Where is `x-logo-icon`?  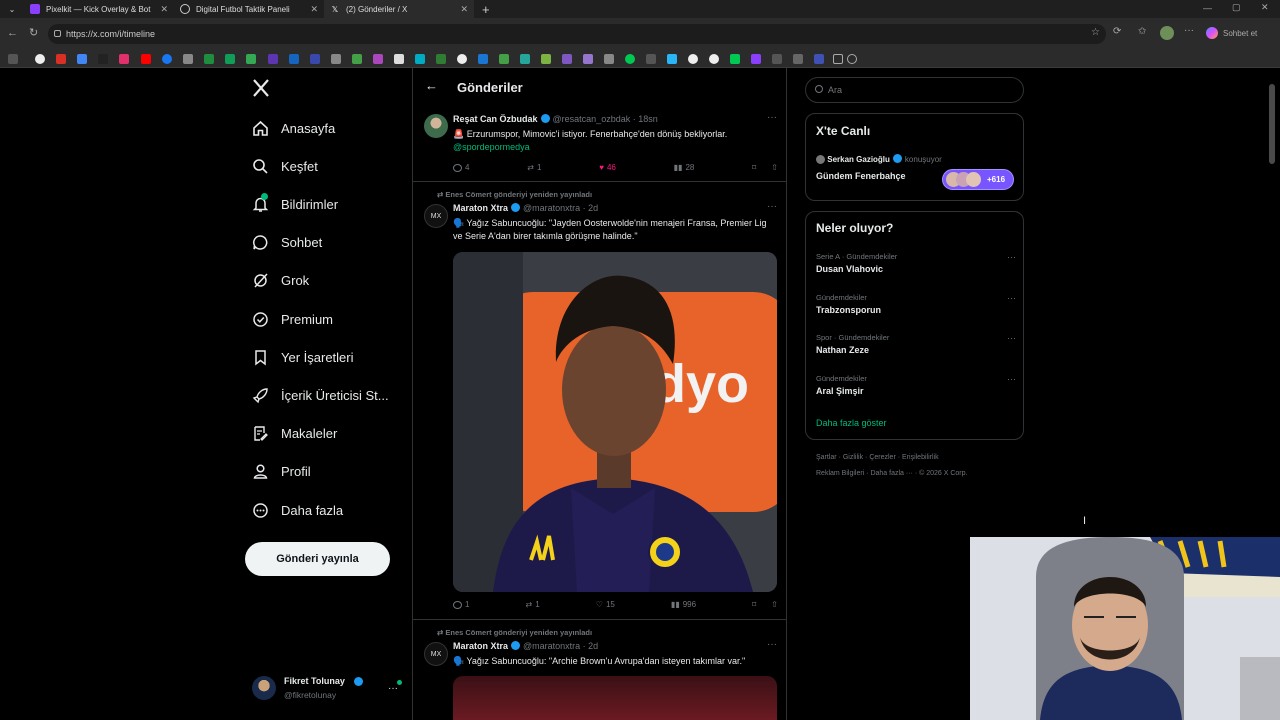
x-logo-icon is located at coordinates (261, 88).